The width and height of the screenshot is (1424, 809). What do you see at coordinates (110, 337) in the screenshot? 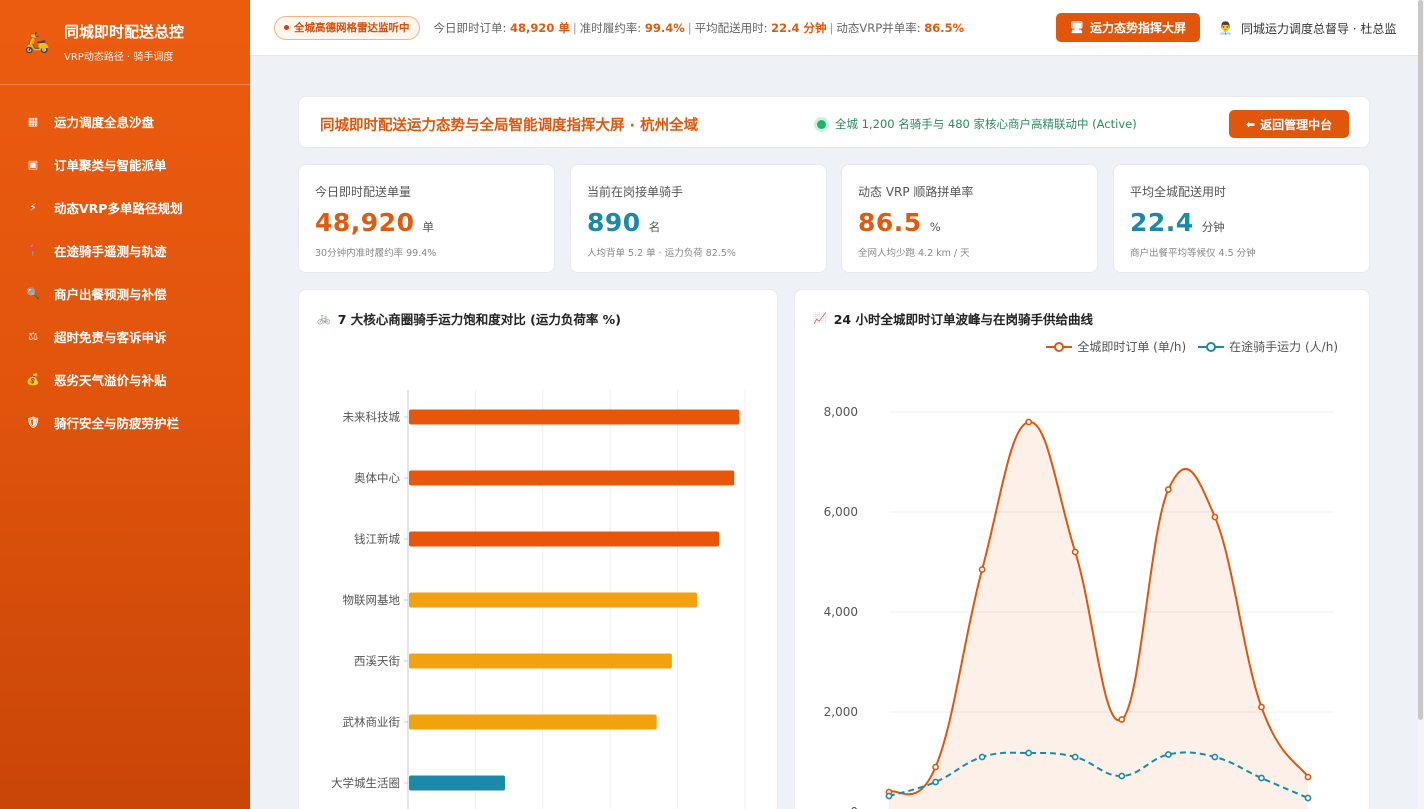
I see `sidebar-item-label: 超时免责与客诉申诉` at bounding box center [110, 337].